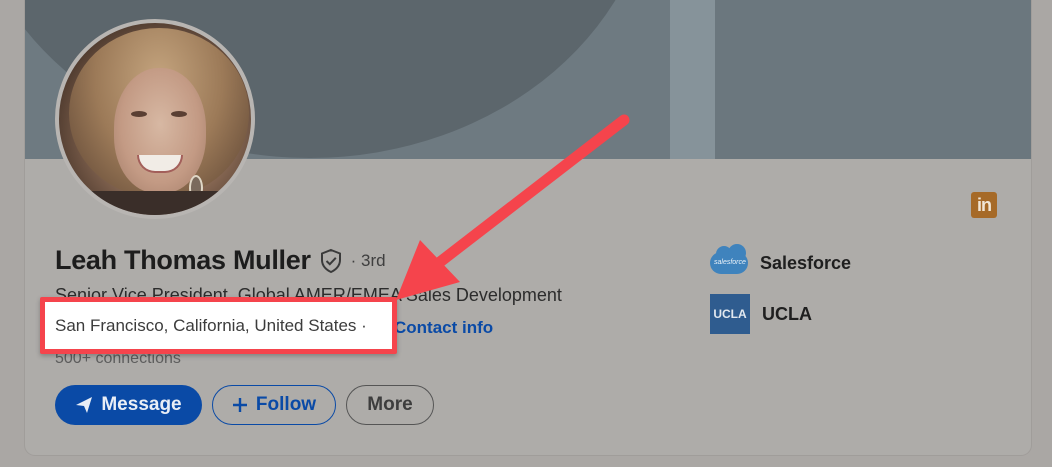 The height and width of the screenshot is (467, 1052). Describe the element at coordinates (84, 405) in the screenshot. I see `send-icon` at that location.